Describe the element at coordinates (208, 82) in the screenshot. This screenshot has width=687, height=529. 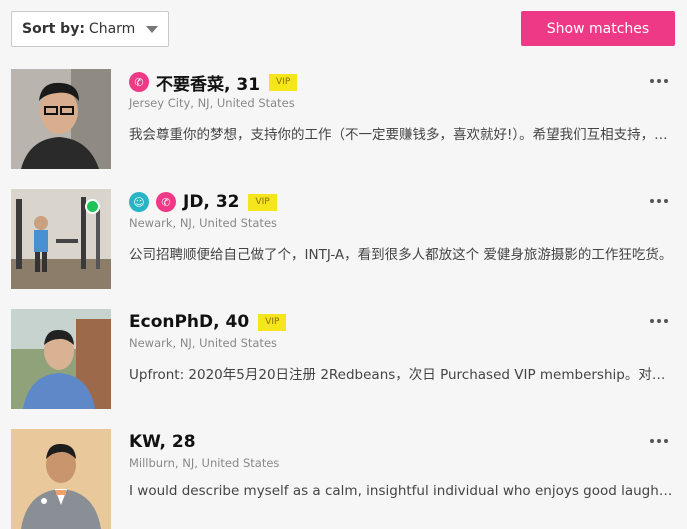
I see `profile-name-age: 不要香菜, 31` at that location.